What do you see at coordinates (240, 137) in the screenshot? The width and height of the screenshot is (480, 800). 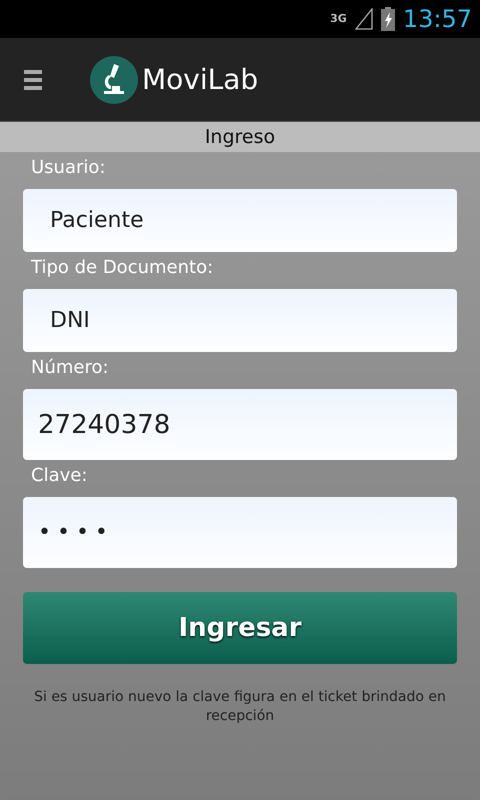 I see `section-title: Ingreso` at bounding box center [240, 137].